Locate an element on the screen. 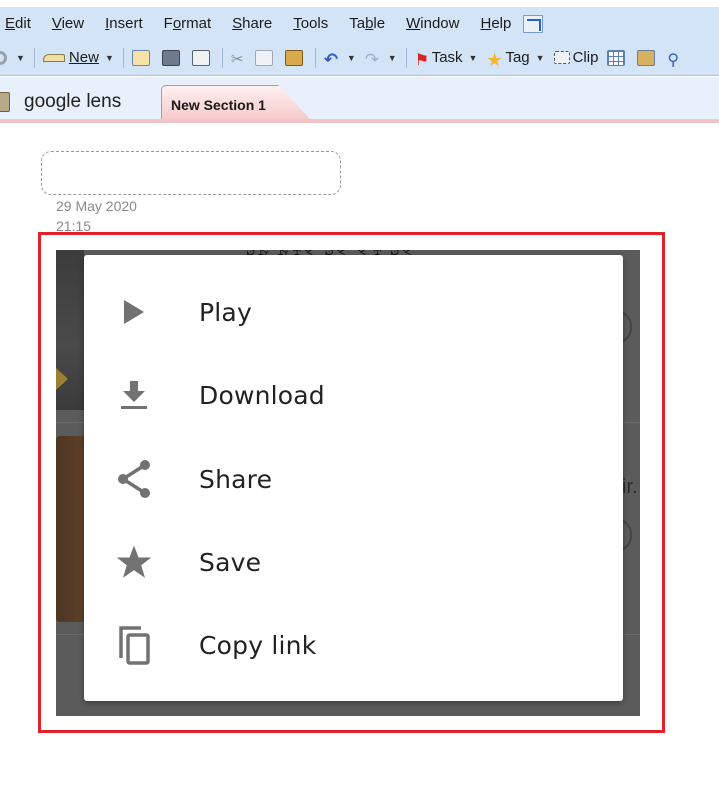 This screenshot has height=785, width=719. access-key: T is located at coordinates (297, 23).